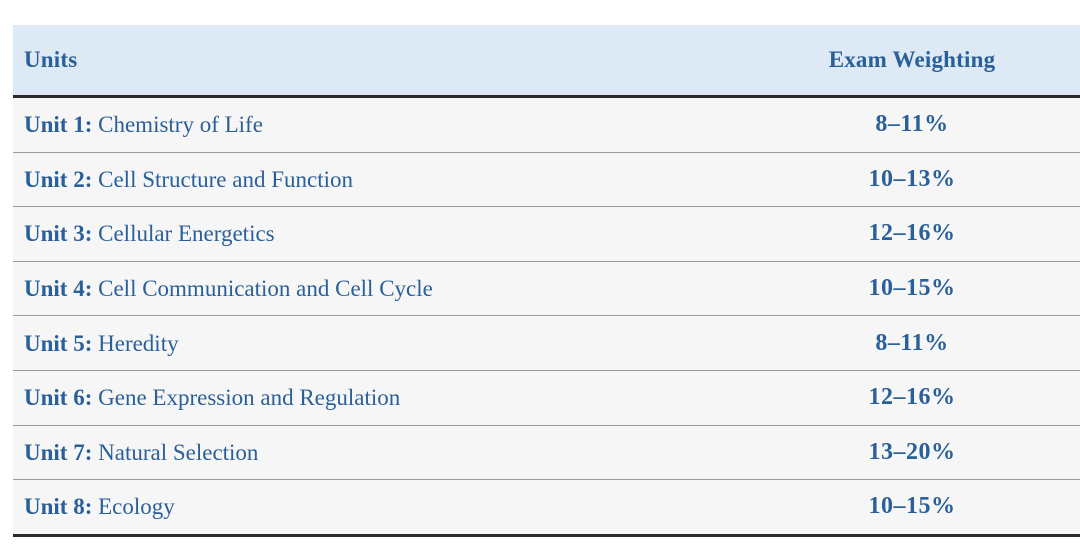 This screenshot has width=1080, height=552. Describe the element at coordinates (178, 452) in the screenshot. I see `unit-title-label: Natural Selection` at that location.